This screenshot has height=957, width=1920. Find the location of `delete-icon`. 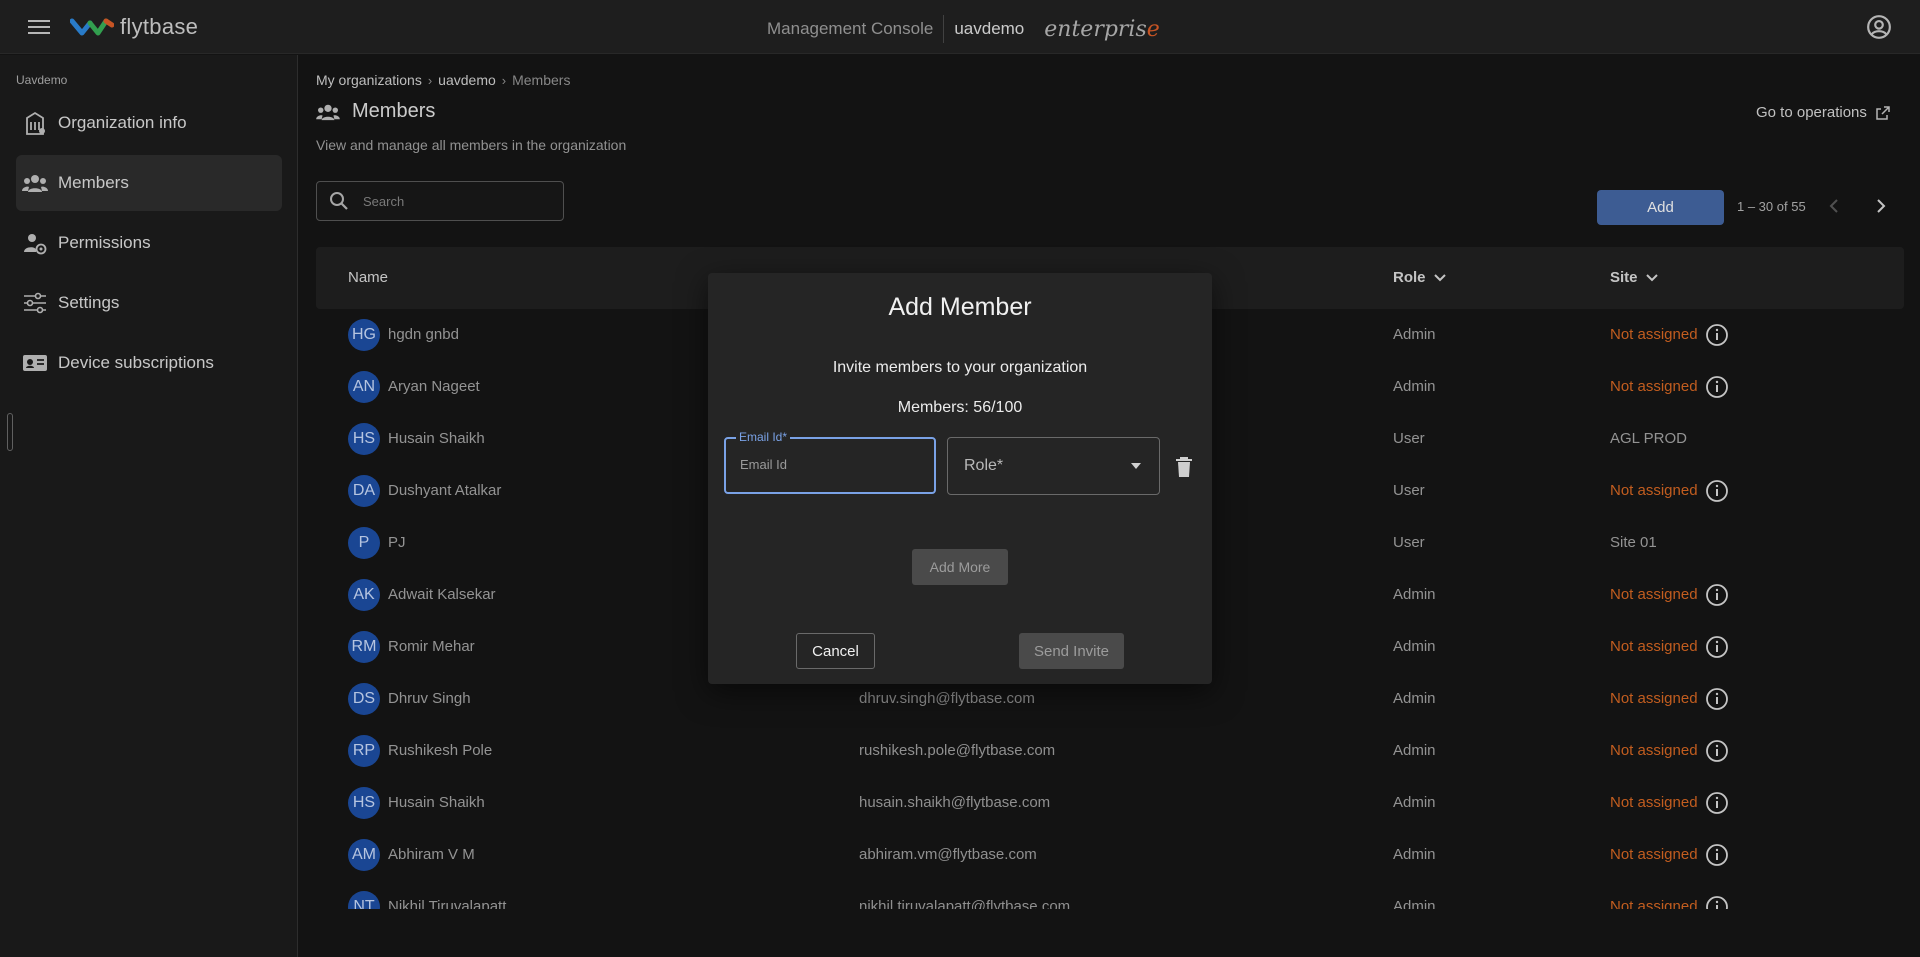

delete-icon is located at coordinates (1184, 467).